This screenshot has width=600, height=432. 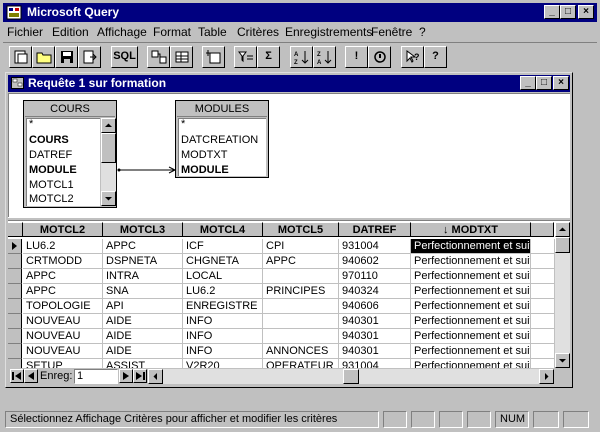 What do you see at coordinates (222, 109) in the screenshot?
I see `table-modules-header: MODULES` at bounding box center [222, 109].